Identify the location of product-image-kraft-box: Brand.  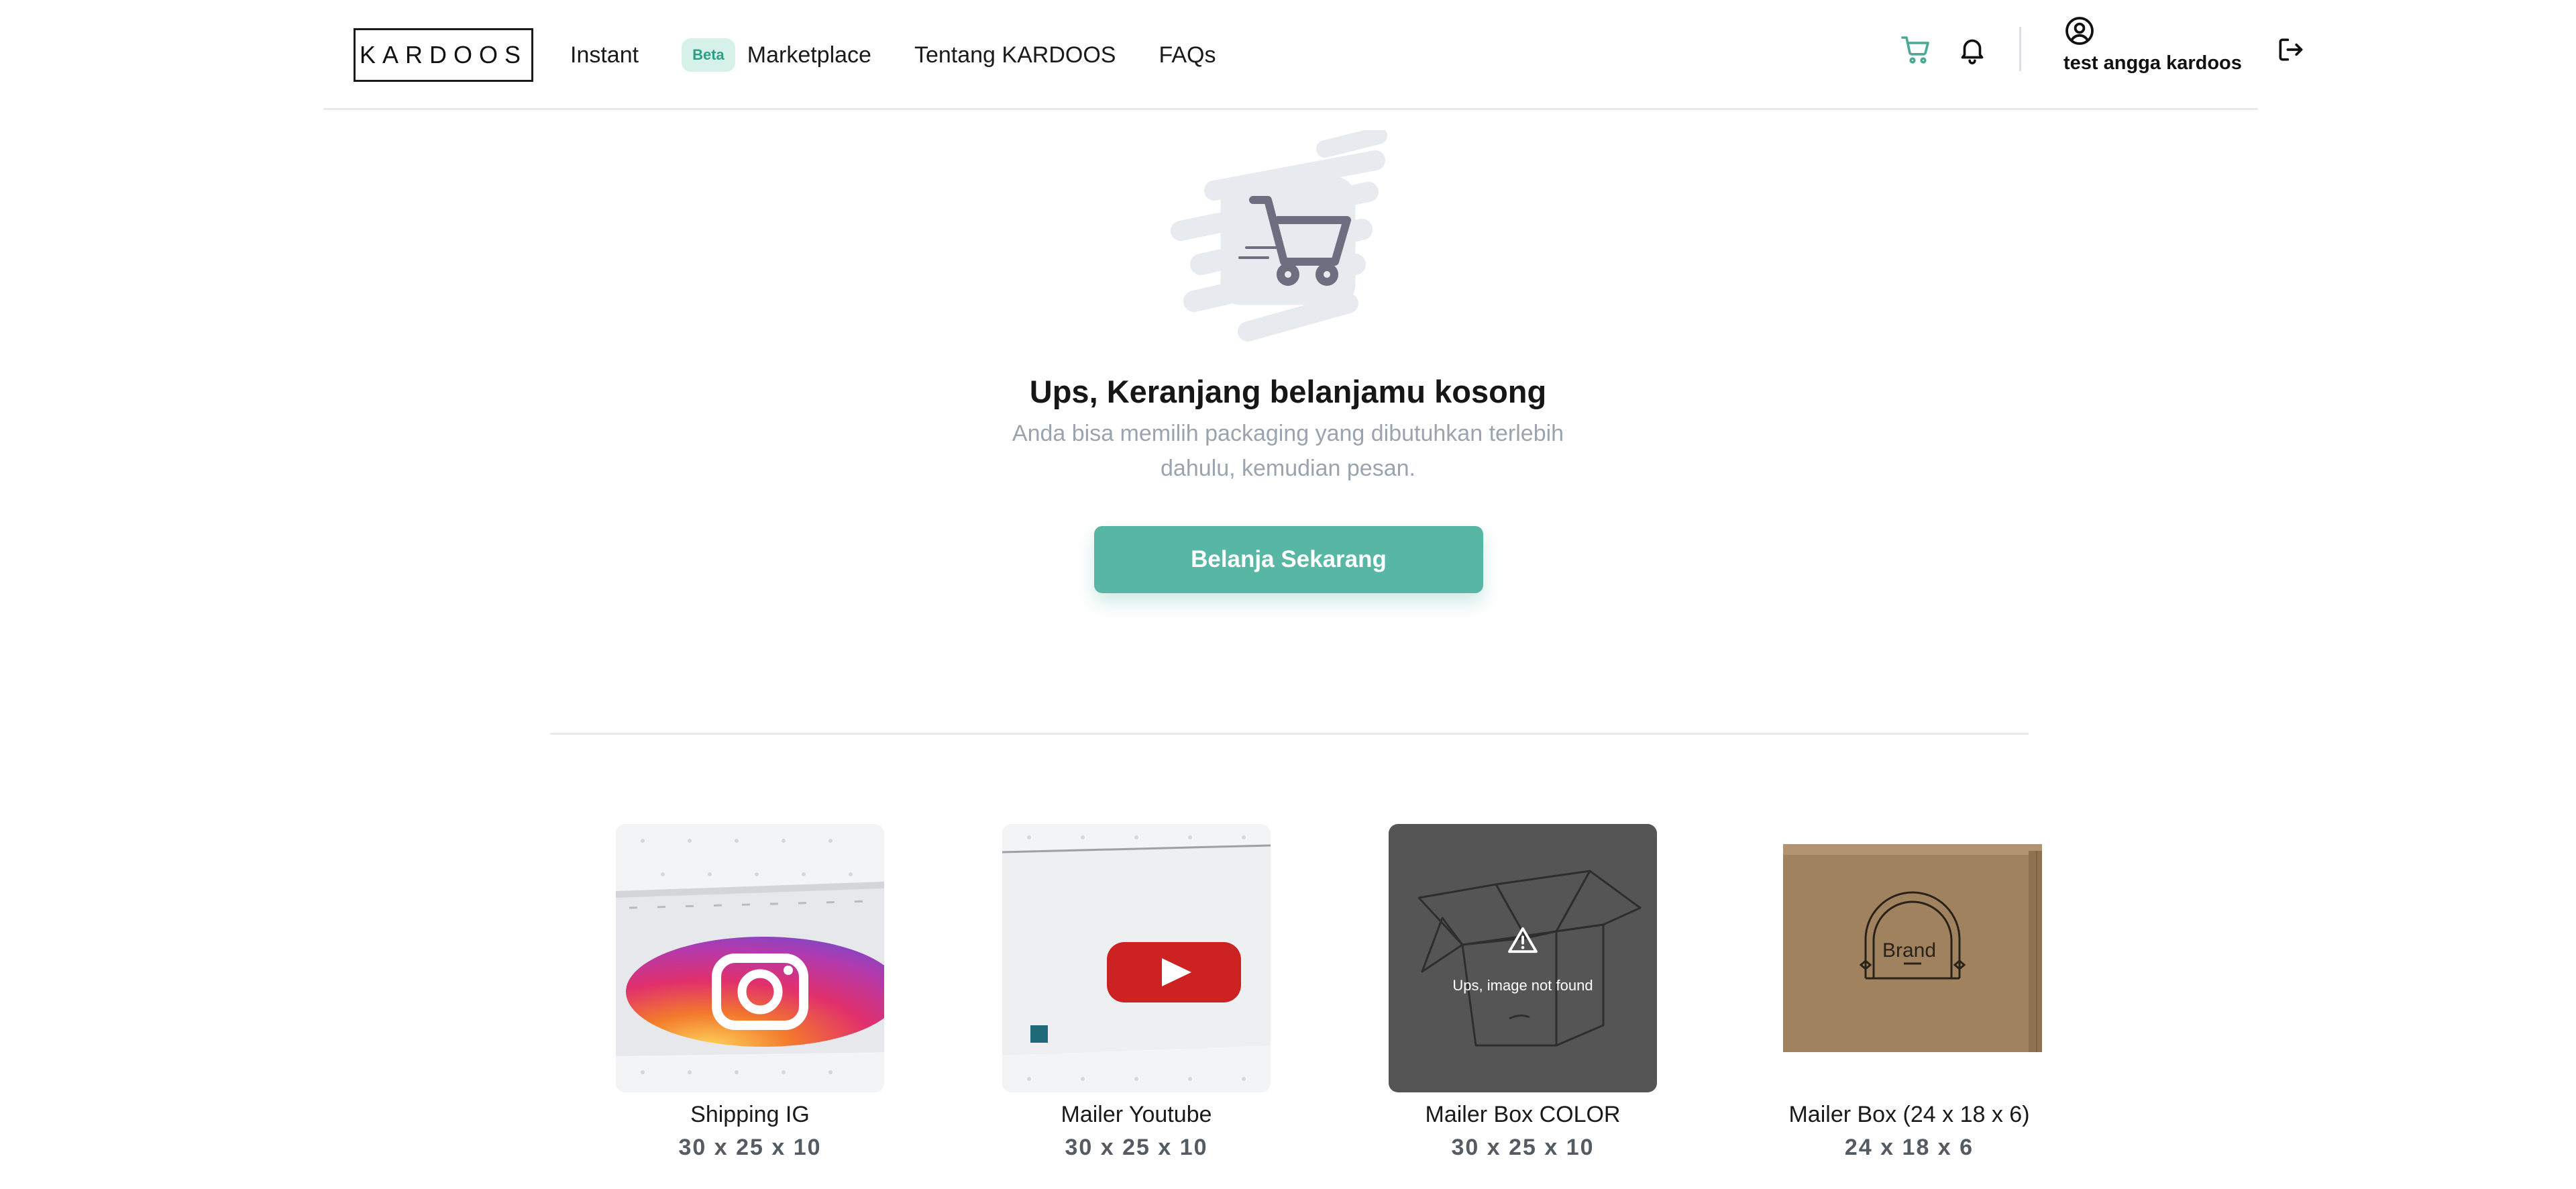
(1909, 958).